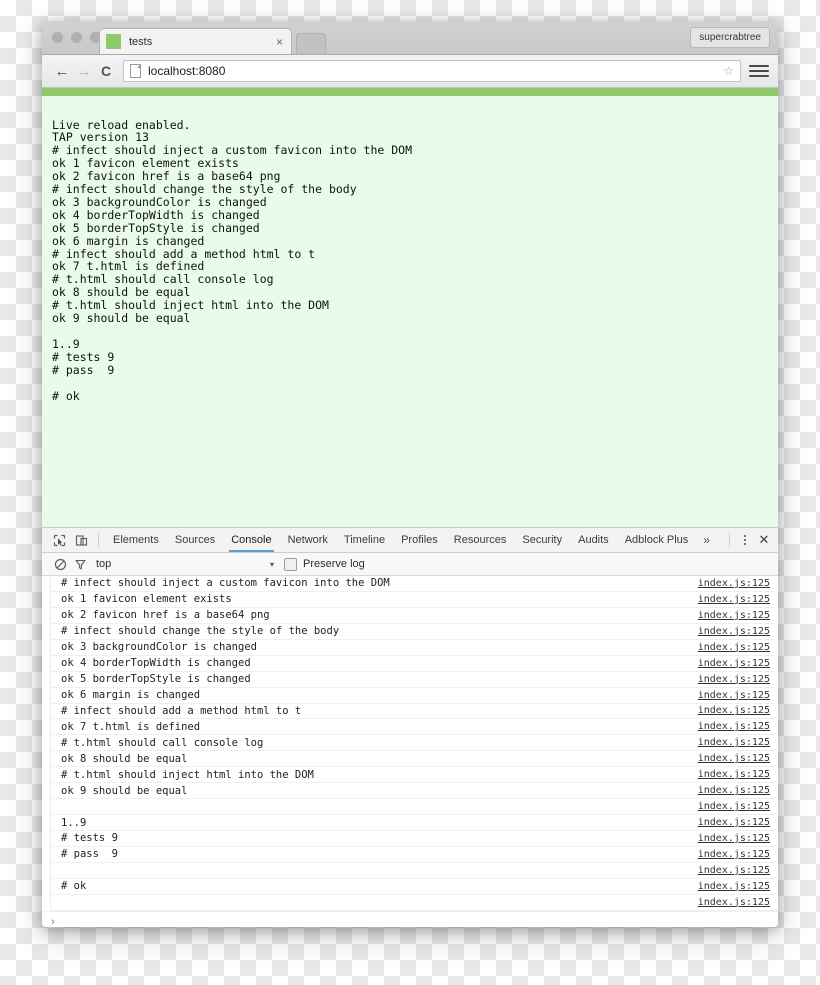  Describe the element at coordinates (165, 615) in the screenshot. I see `console-message-text: ok 2 favicon href is a base64 png` at that location.